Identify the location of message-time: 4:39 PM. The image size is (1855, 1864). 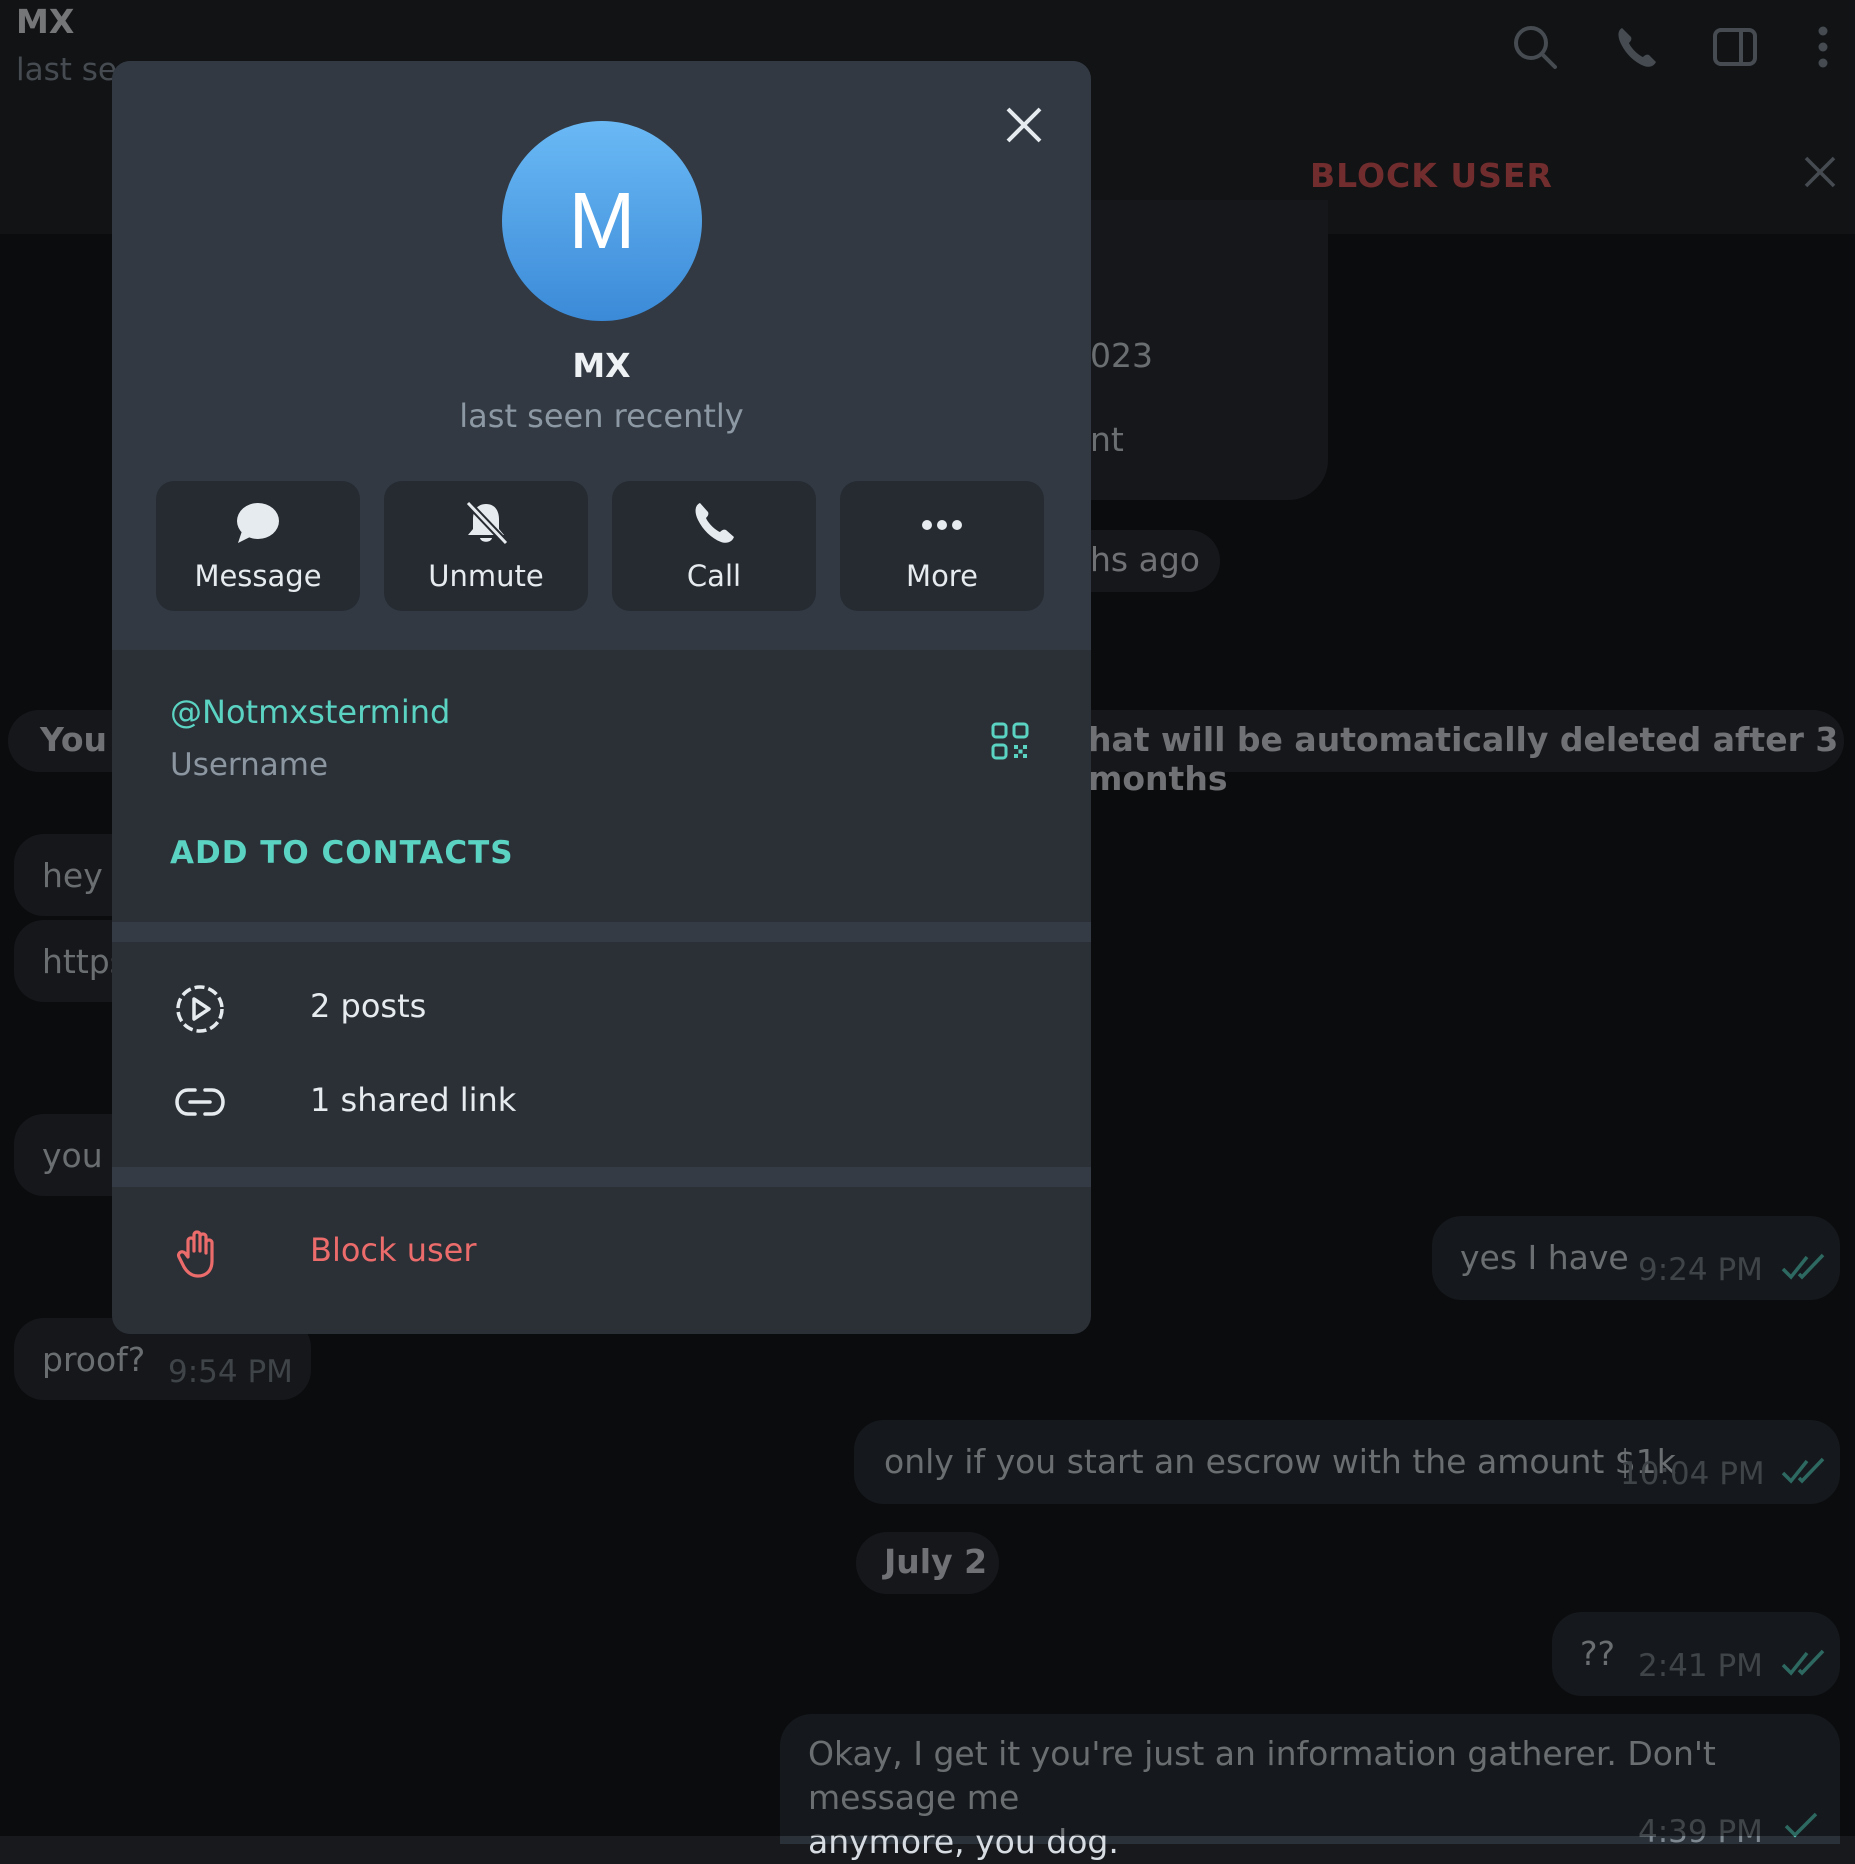
(1700, 1832).